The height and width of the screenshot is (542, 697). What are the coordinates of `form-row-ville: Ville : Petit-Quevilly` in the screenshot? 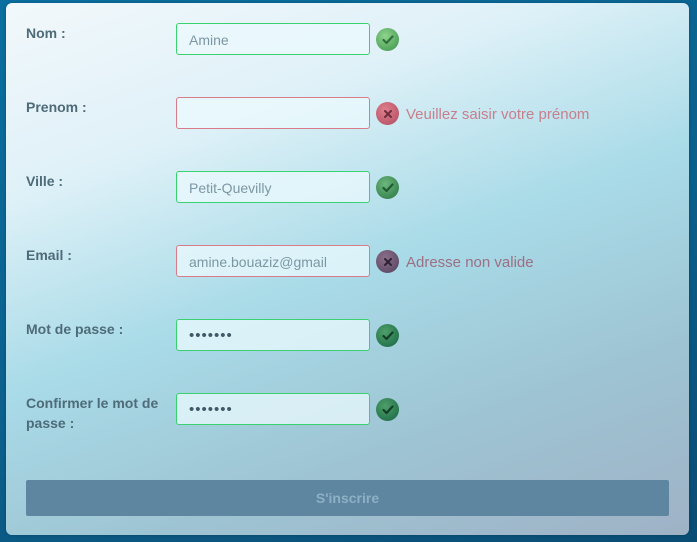 It's located at (347, 189).